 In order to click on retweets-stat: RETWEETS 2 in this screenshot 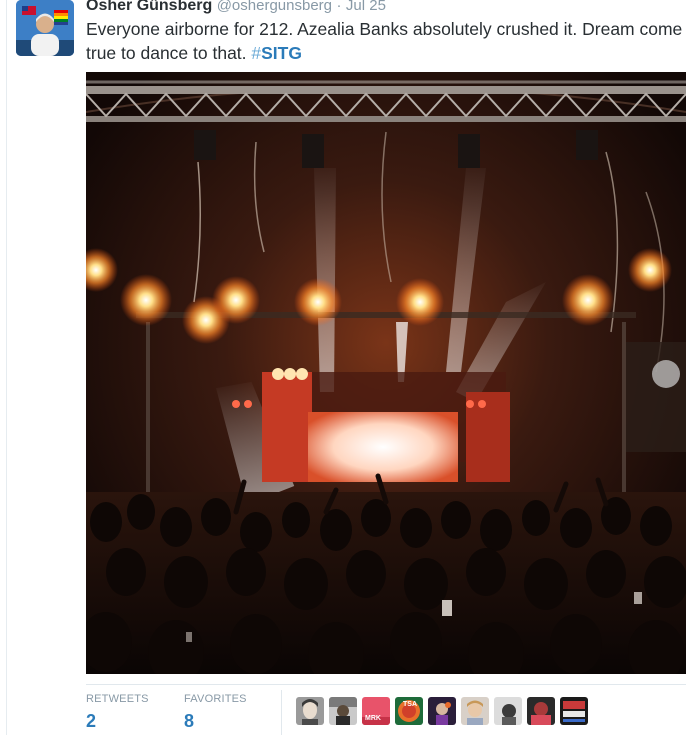, I will do `click(117, 713)`.